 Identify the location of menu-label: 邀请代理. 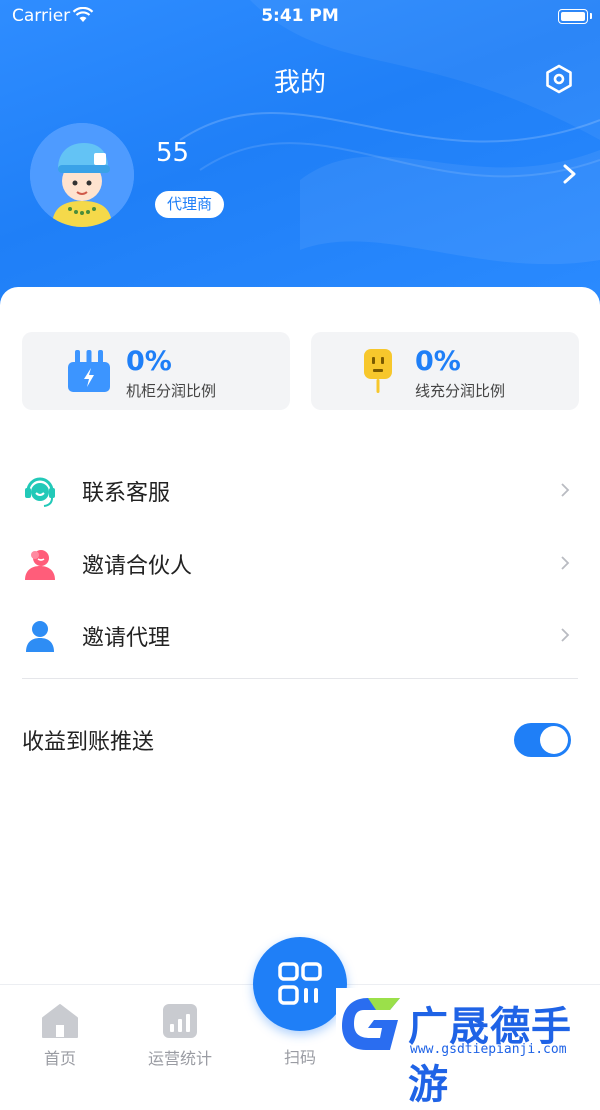
(126, 638).